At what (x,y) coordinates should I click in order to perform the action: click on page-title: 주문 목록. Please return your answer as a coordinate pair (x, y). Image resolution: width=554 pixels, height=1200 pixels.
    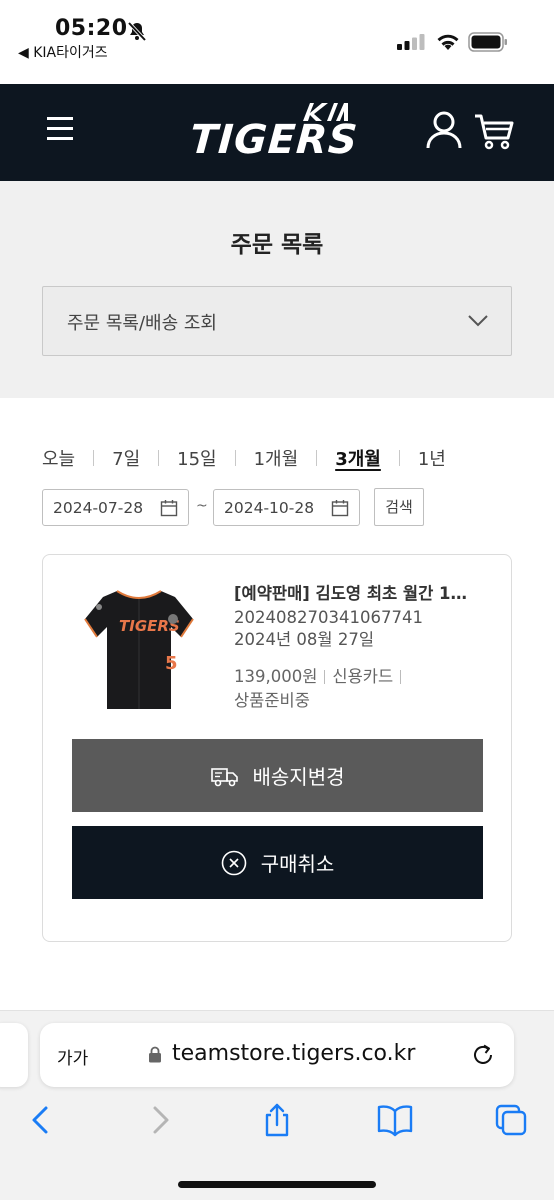
    Looking at the image, I should click on (277, 245).